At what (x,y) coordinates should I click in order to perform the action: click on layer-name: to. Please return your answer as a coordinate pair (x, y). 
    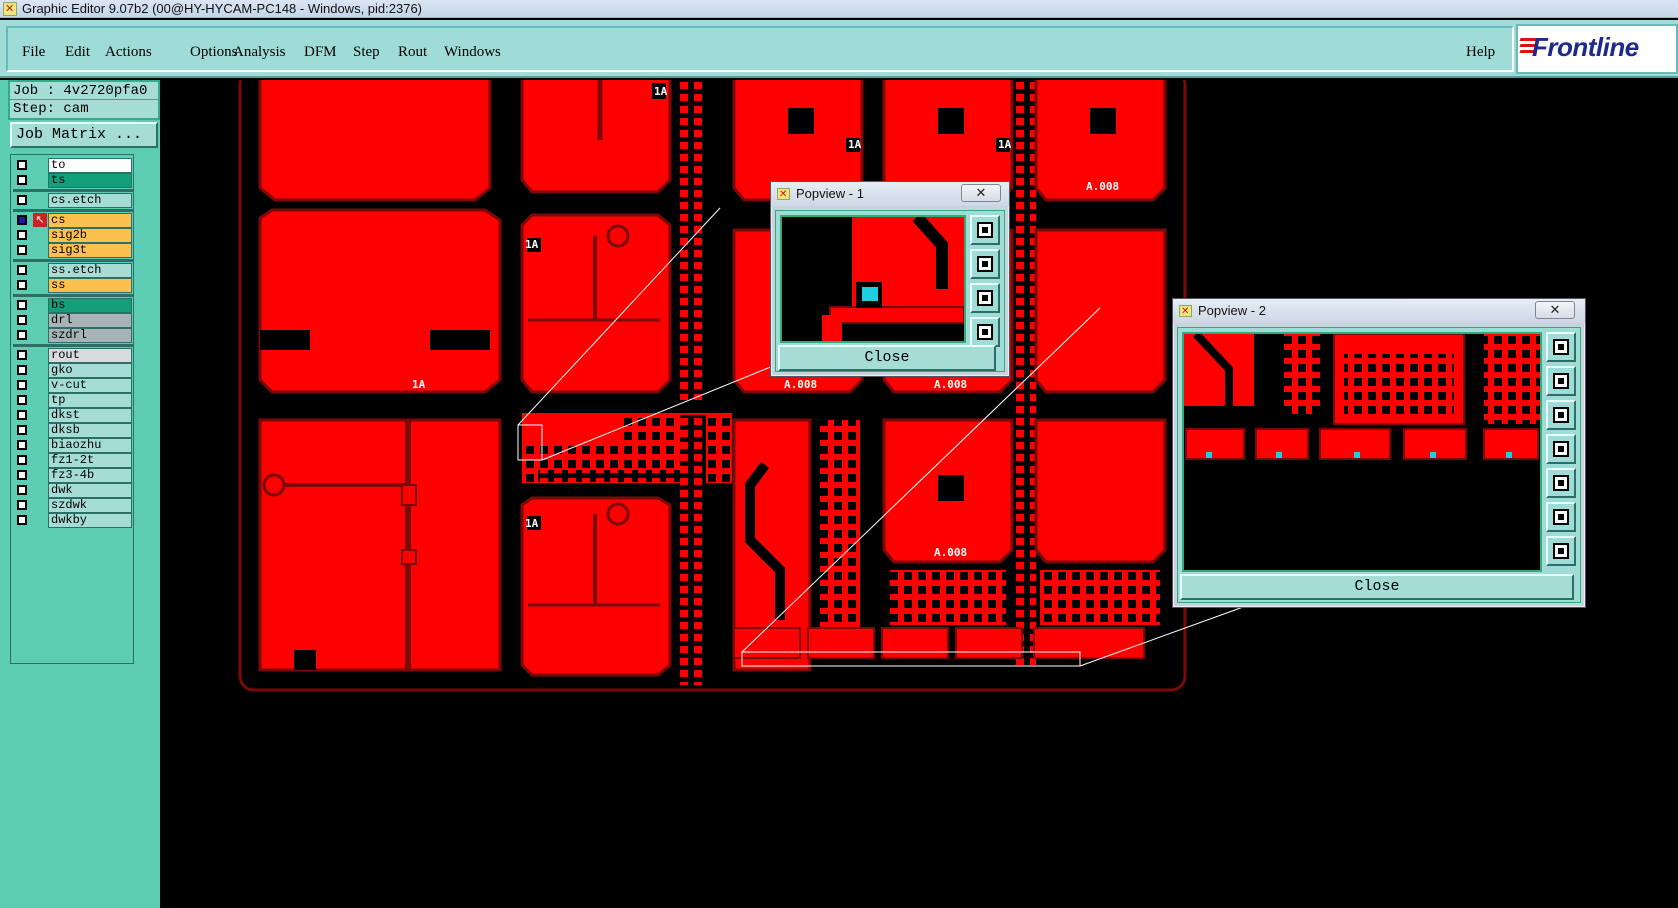
    Looking at the image, I should click on (90, 165).